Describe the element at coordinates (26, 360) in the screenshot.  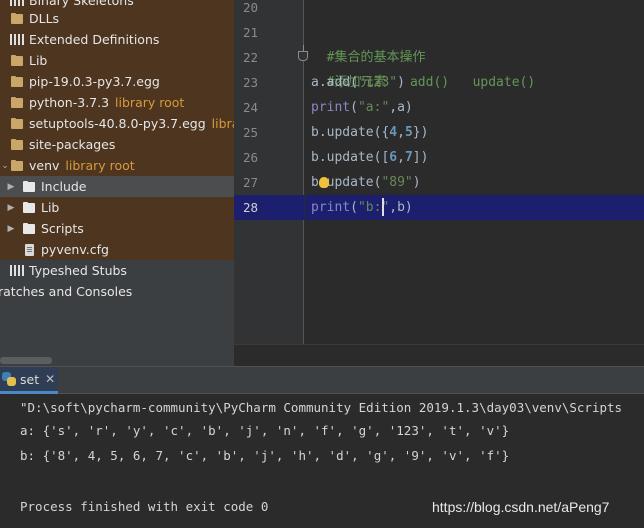
I see `tree-scrollbar` at that location.